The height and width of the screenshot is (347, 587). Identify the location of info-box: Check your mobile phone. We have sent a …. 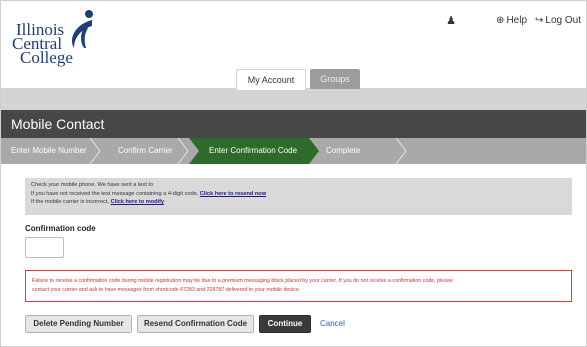
(298, 196).